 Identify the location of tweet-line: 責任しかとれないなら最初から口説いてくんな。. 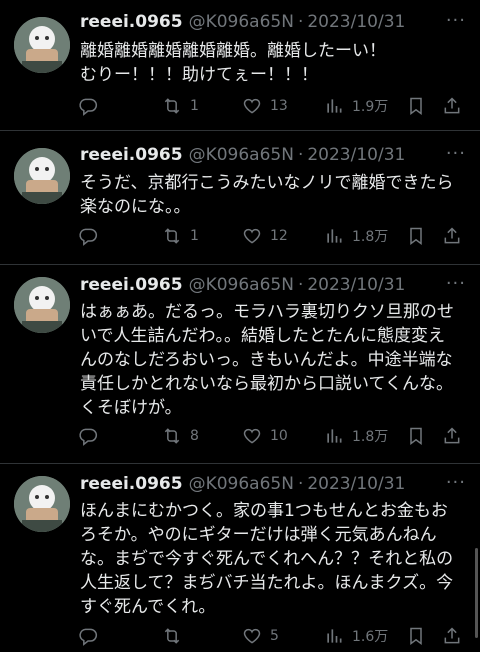
(266, 384).